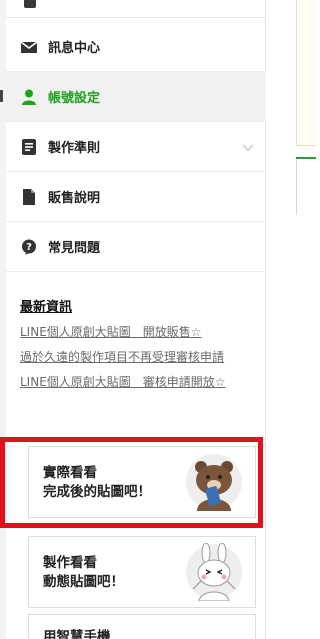 The width and height of the screenshot is (320, 639). What do you see at coordinates (136, 47) in the screenshot?
I see `sidebar-item-messages: 訊息中心` at bounding box center [136, 47].